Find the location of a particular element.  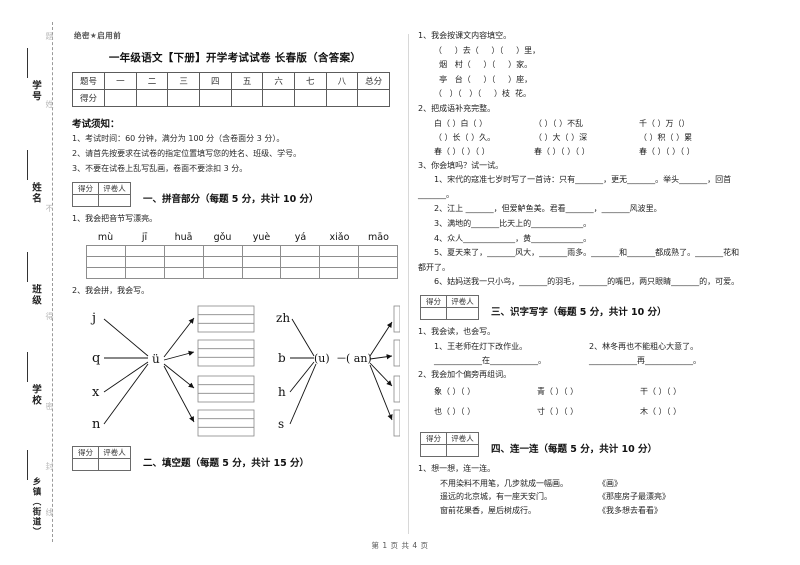

diagram-initial-zh: zh is located at coordinates (283, 318).